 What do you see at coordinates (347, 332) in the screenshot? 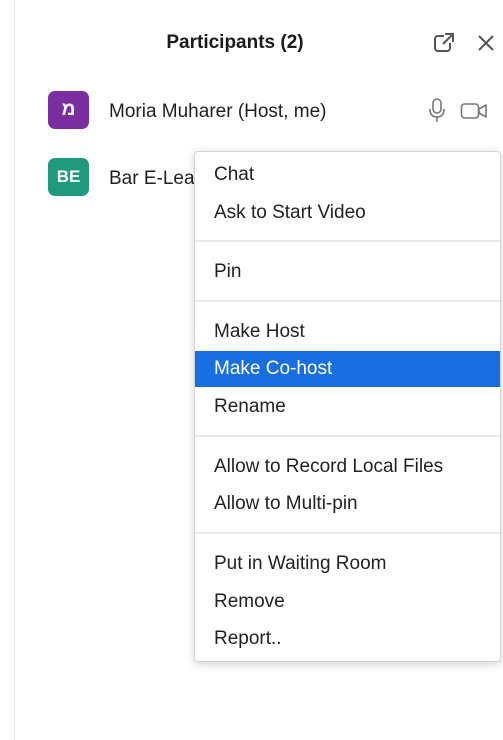
I see `menu-item-make-host: Make Host` at bounding box center [347, 332].